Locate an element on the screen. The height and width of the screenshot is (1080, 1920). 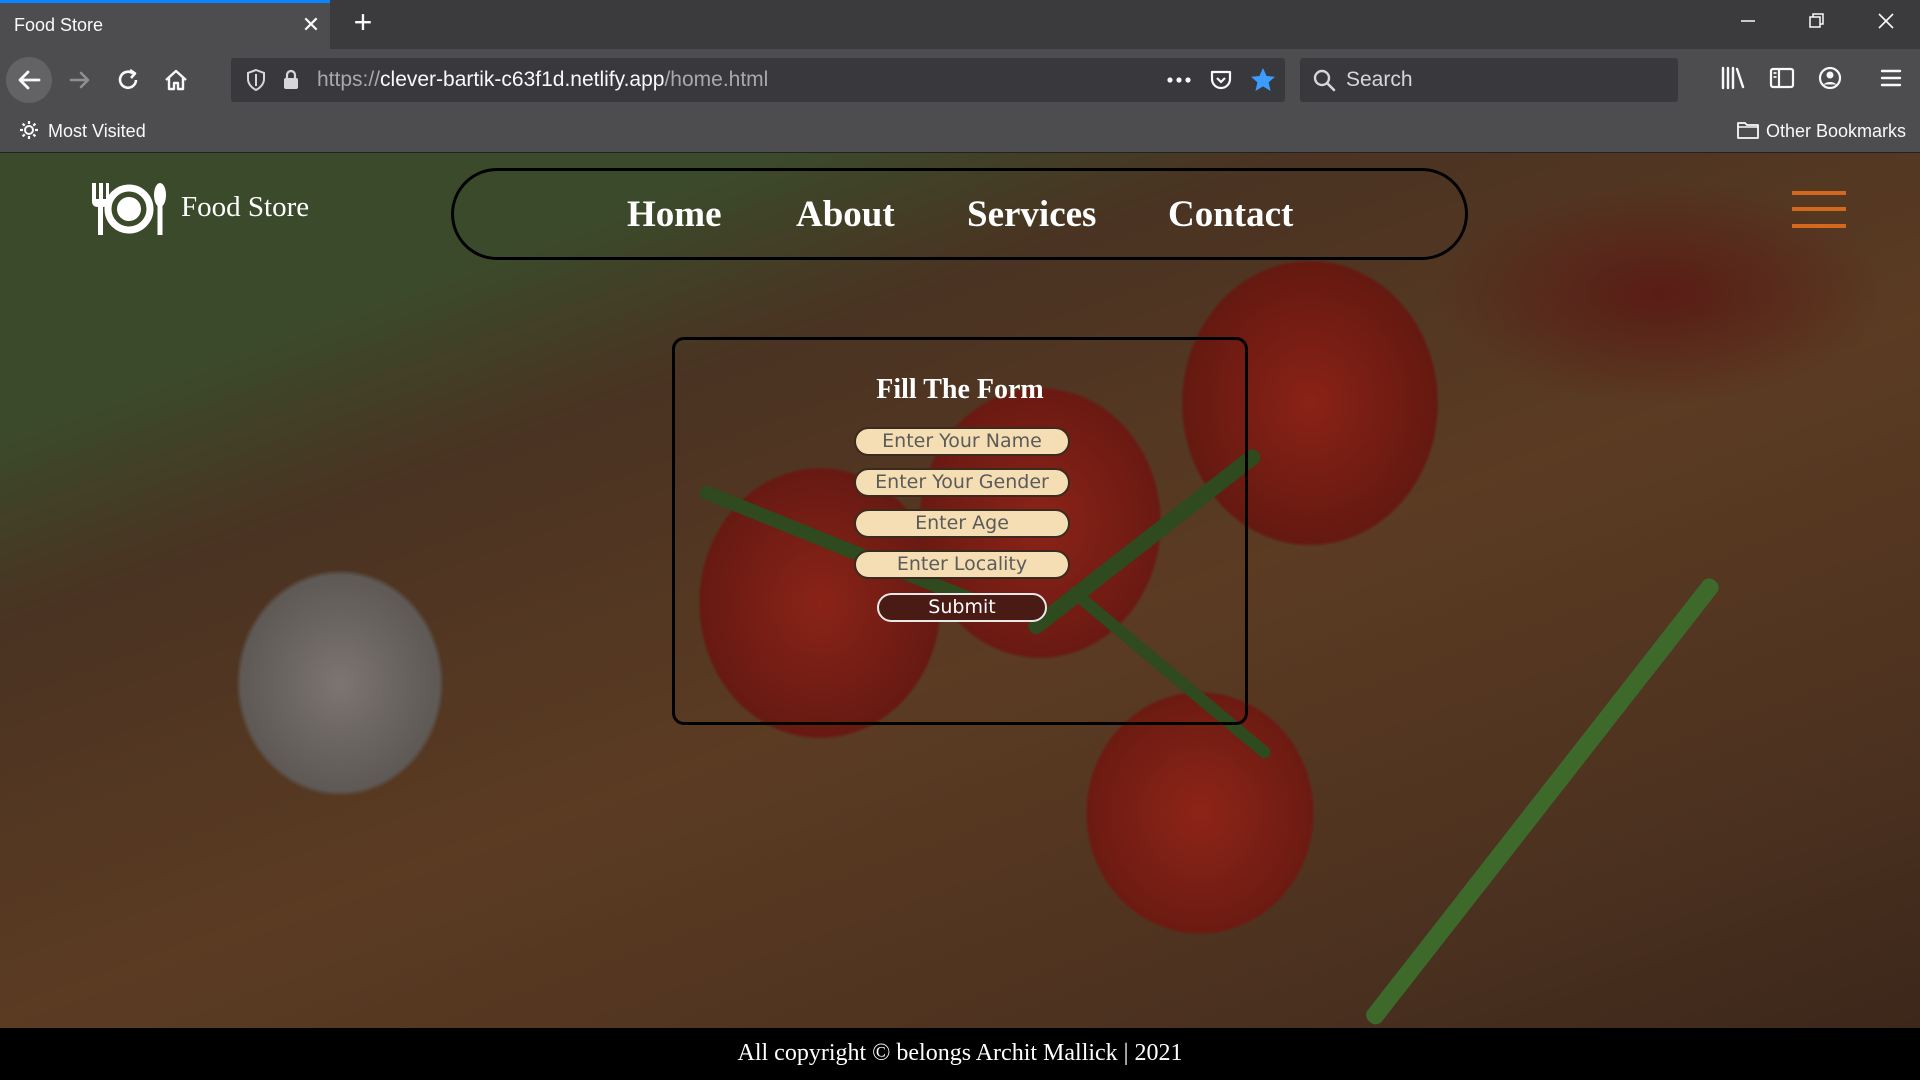
sidebar-icon is located at coordinates (1782, 80).